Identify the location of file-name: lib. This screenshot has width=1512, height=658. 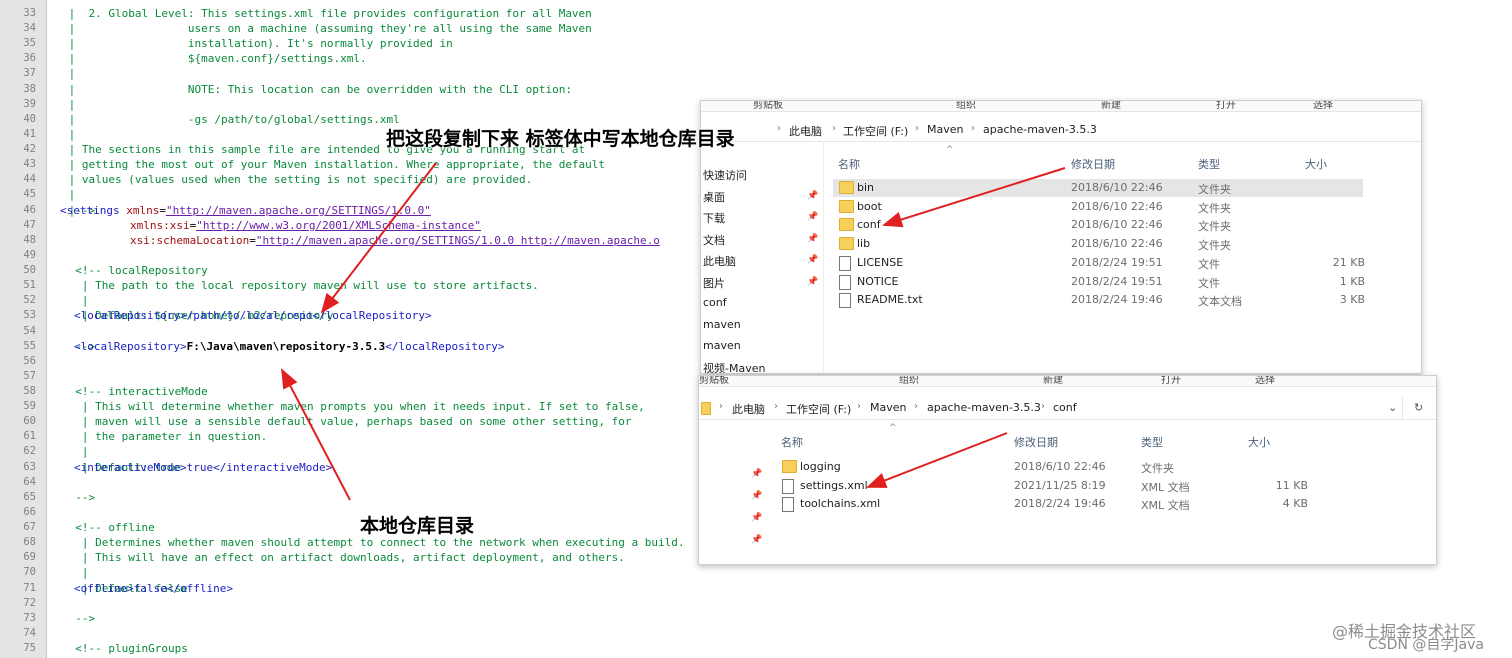
(864, 244).